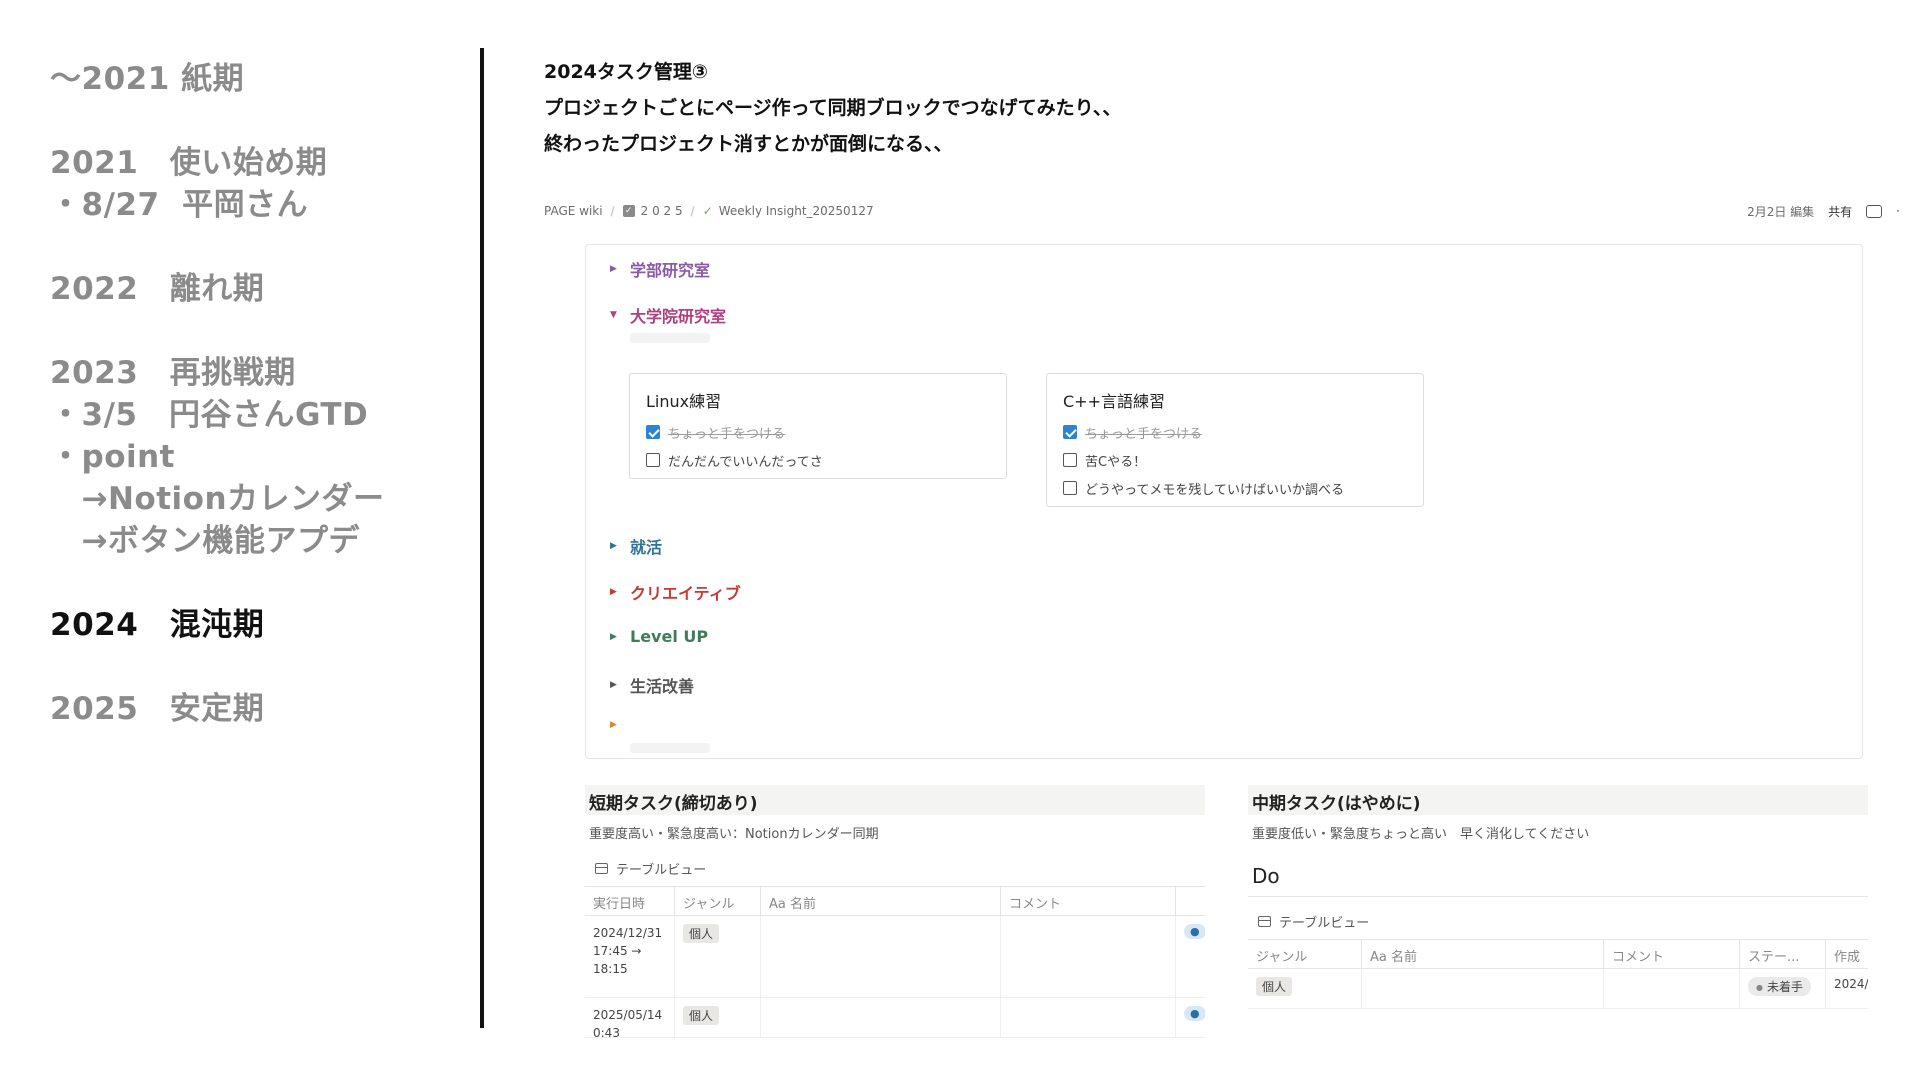  Describe the element at coordinates (628, 211) in the screenshot. I see `checkbox-icon: ✓` at that location.